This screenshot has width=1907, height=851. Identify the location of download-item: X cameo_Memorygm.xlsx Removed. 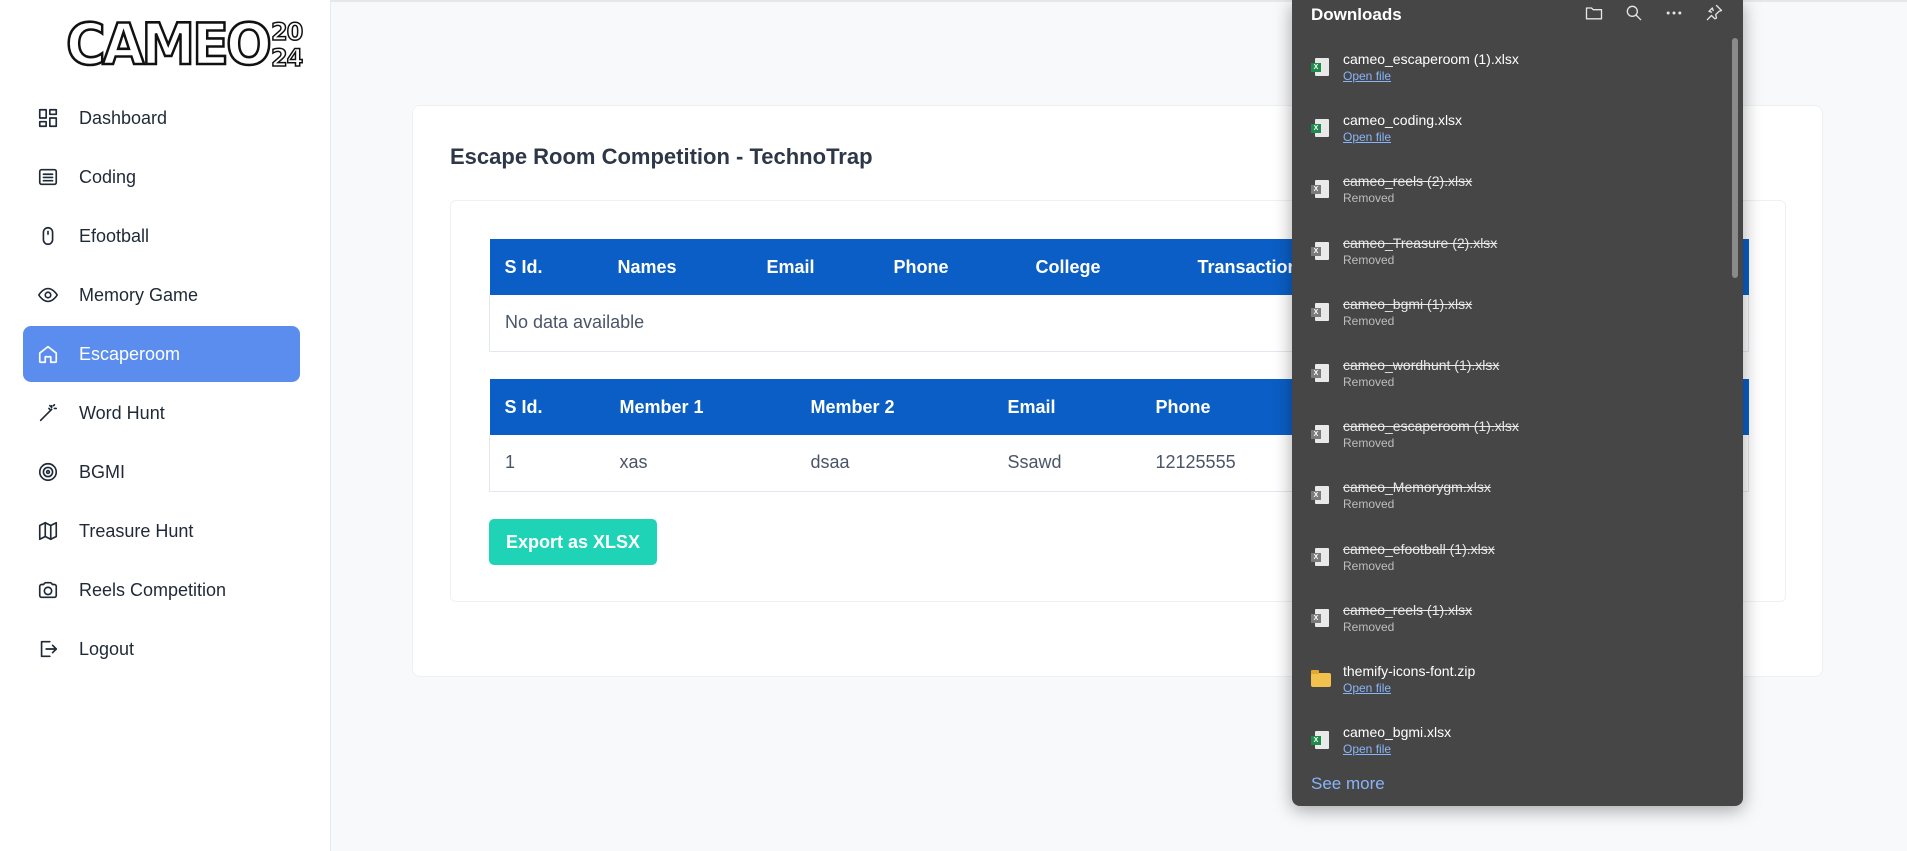
(1510, 499).